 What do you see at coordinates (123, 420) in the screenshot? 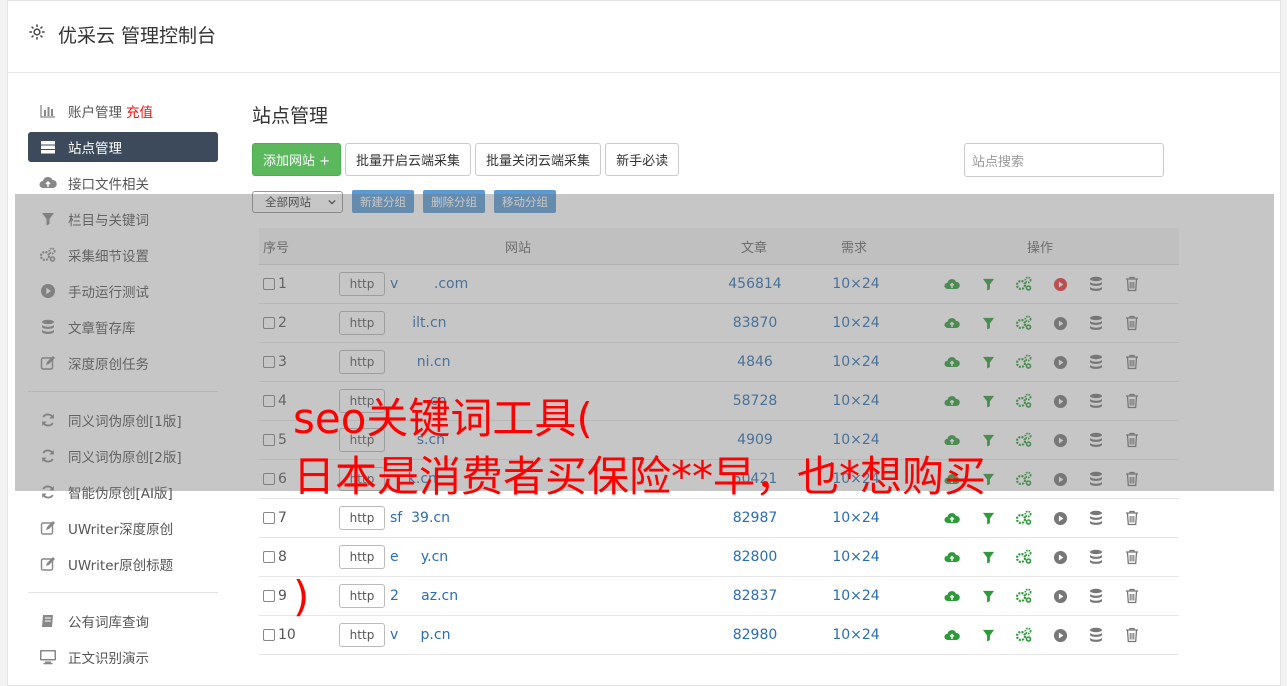
I see `sidebar-item: 同义词伪原创[1版]` at bounding box center [123, 420].